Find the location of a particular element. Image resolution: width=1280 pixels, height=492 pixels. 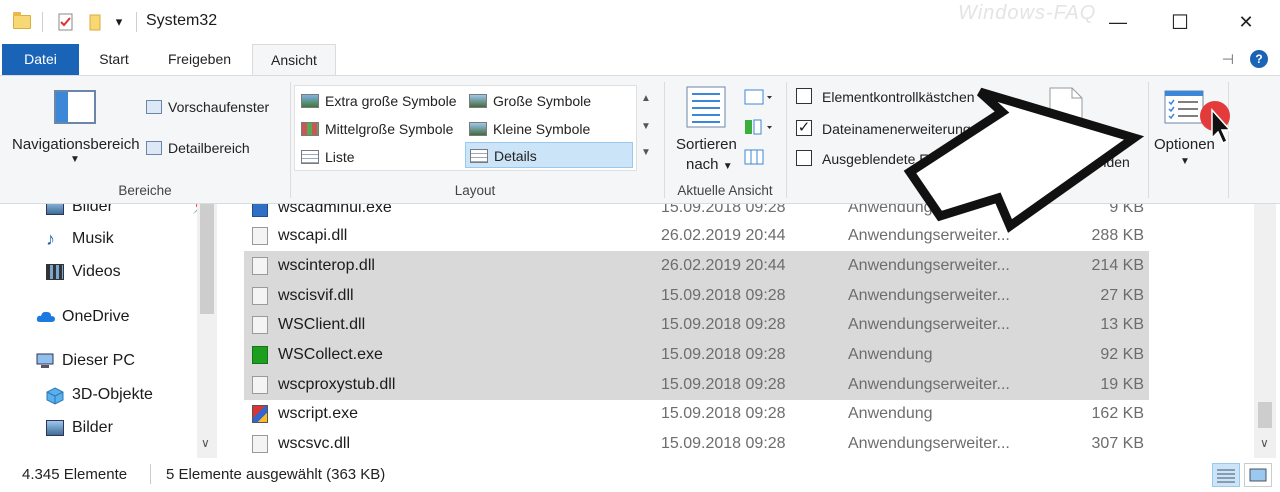

file-list-scroll-thumb is located at coordinates (1265, 415).